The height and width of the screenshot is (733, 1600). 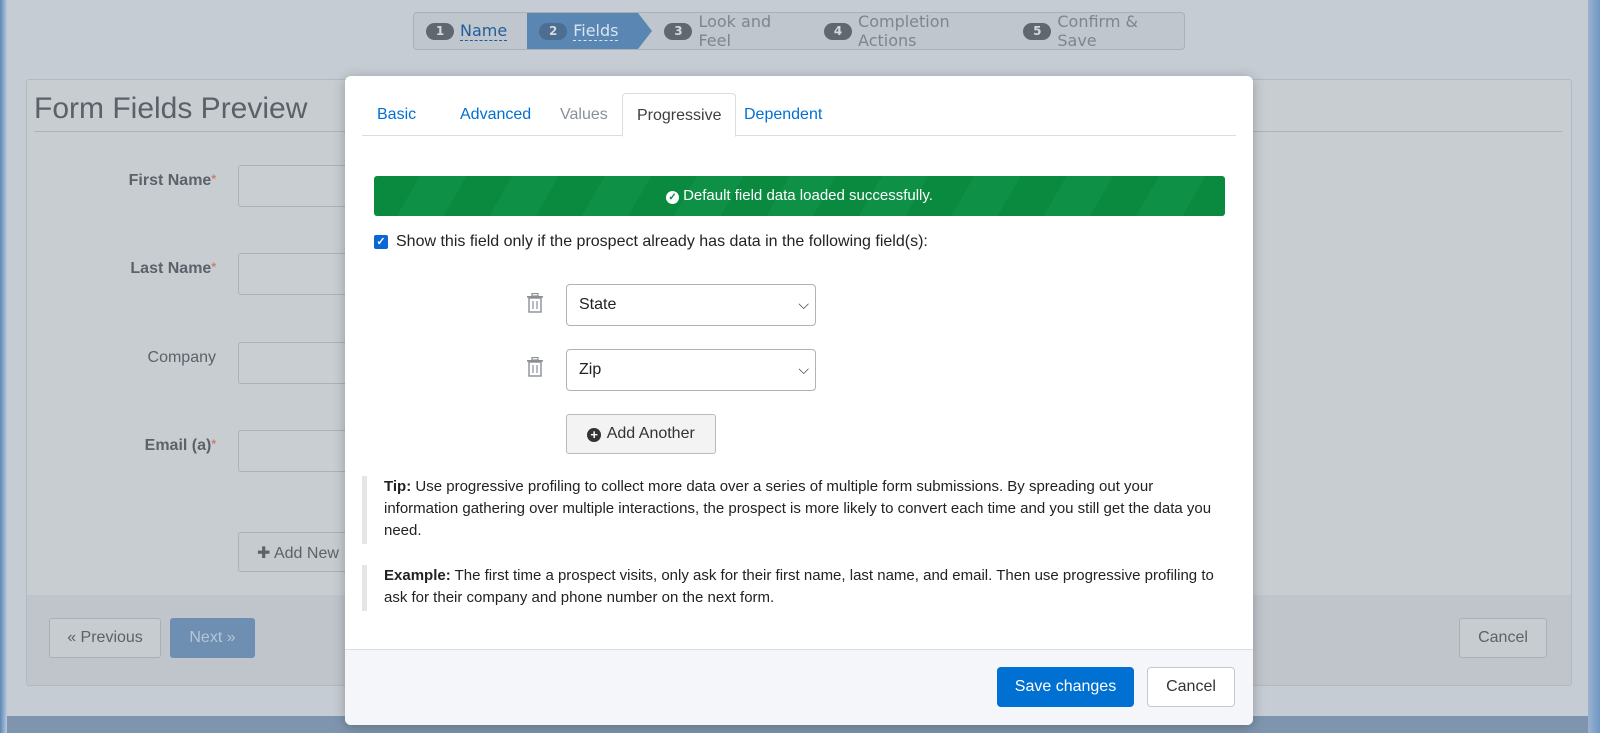 I want to click on wizard-step-fields: 2 Fields, so click(x=590, y=31).